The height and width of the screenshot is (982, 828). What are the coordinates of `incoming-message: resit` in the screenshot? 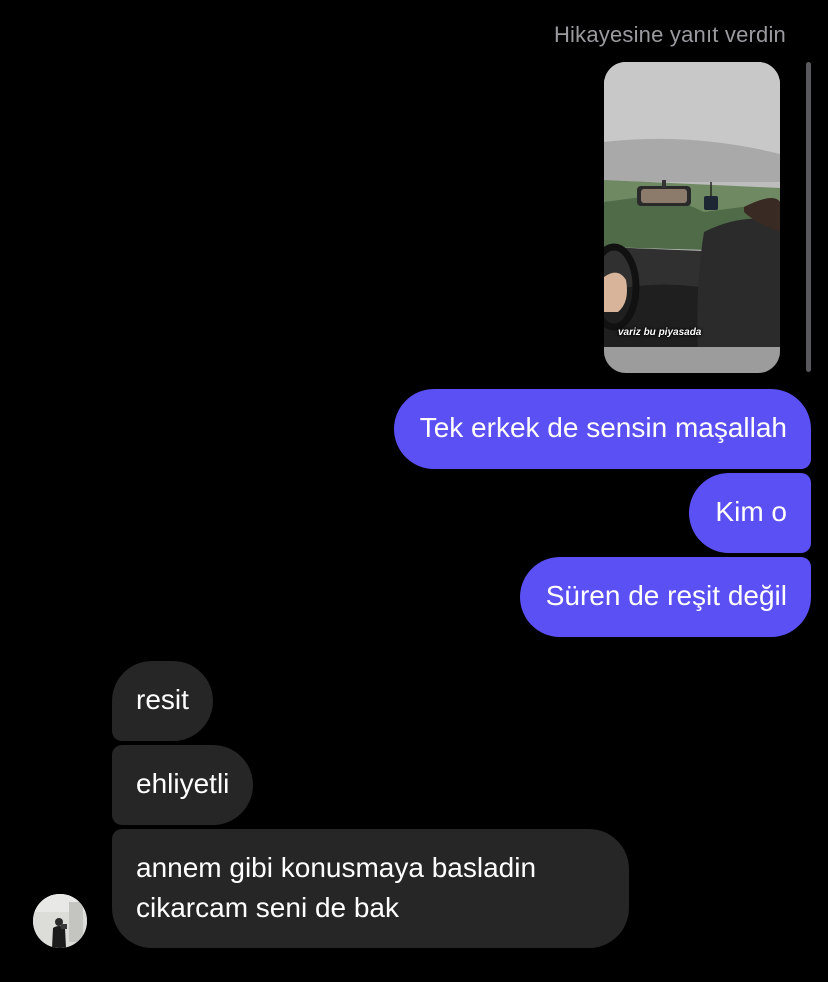 It's located at (162, 701).